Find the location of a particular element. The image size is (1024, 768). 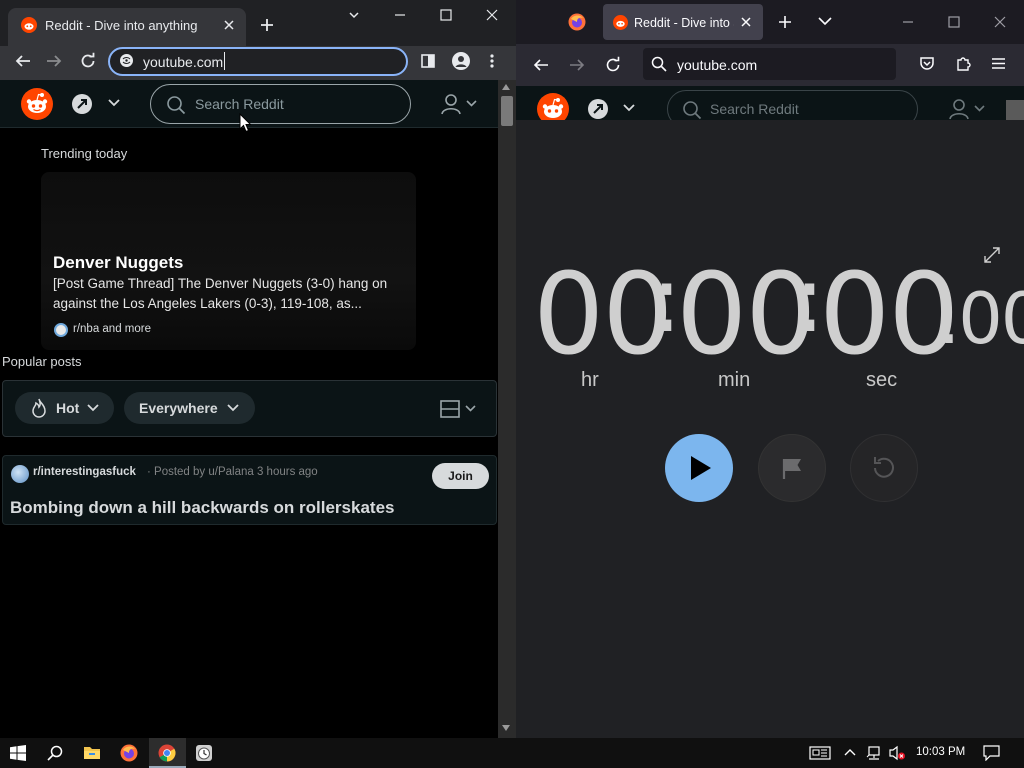

reddit-logo-icon is located at coordinates (37, 104).